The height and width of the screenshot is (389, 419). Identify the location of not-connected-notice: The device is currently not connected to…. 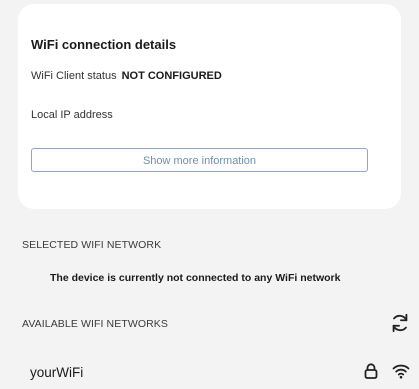
(195, 278).